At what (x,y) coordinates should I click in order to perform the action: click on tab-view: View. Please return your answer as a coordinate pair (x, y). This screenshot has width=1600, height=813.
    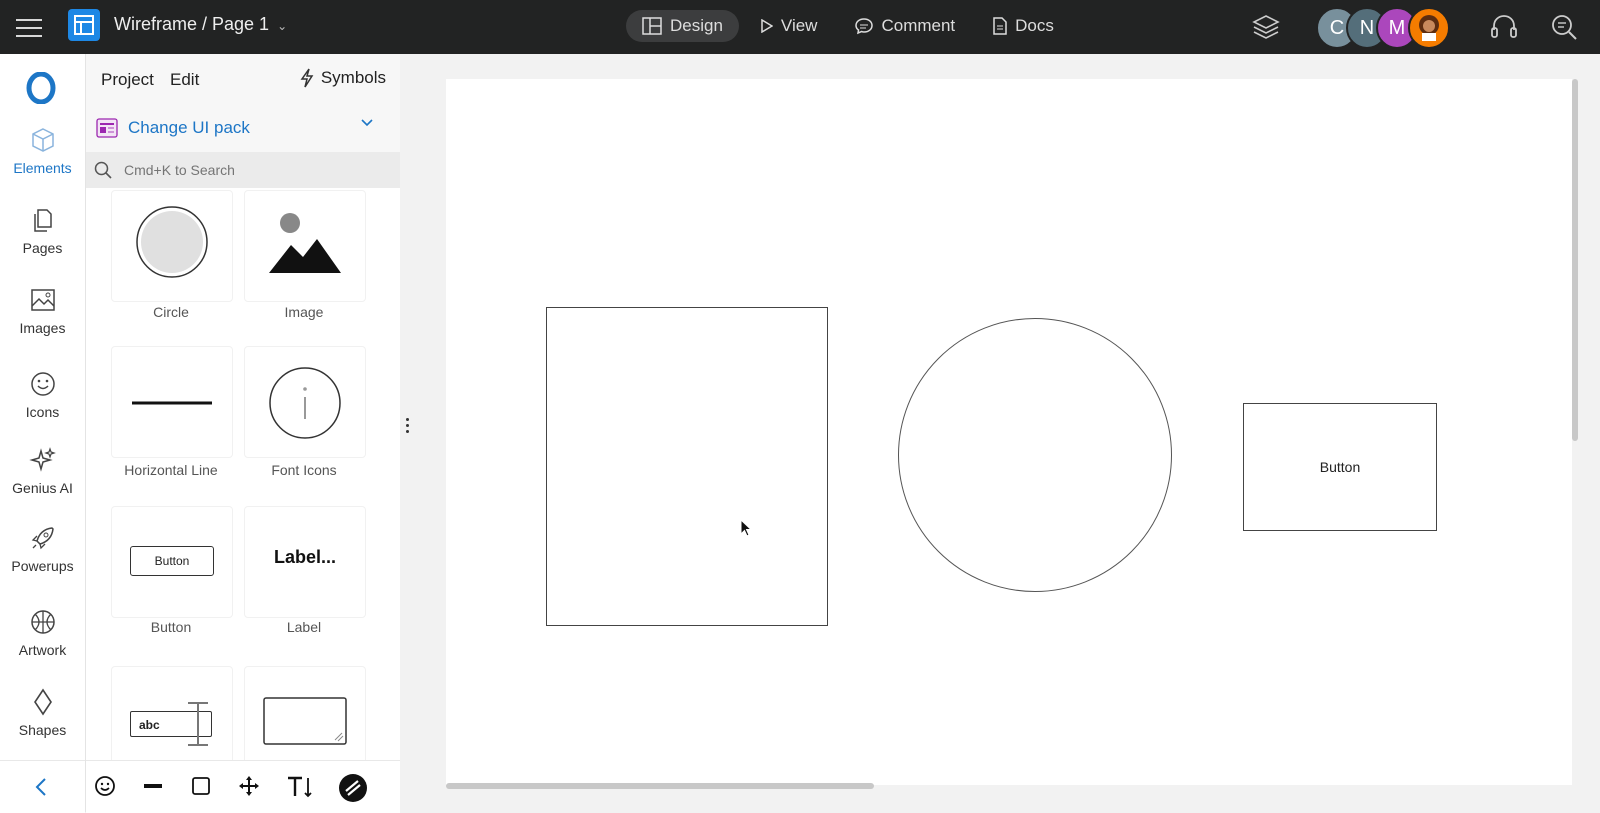
    Looking at the image, I should click on (789, 26).